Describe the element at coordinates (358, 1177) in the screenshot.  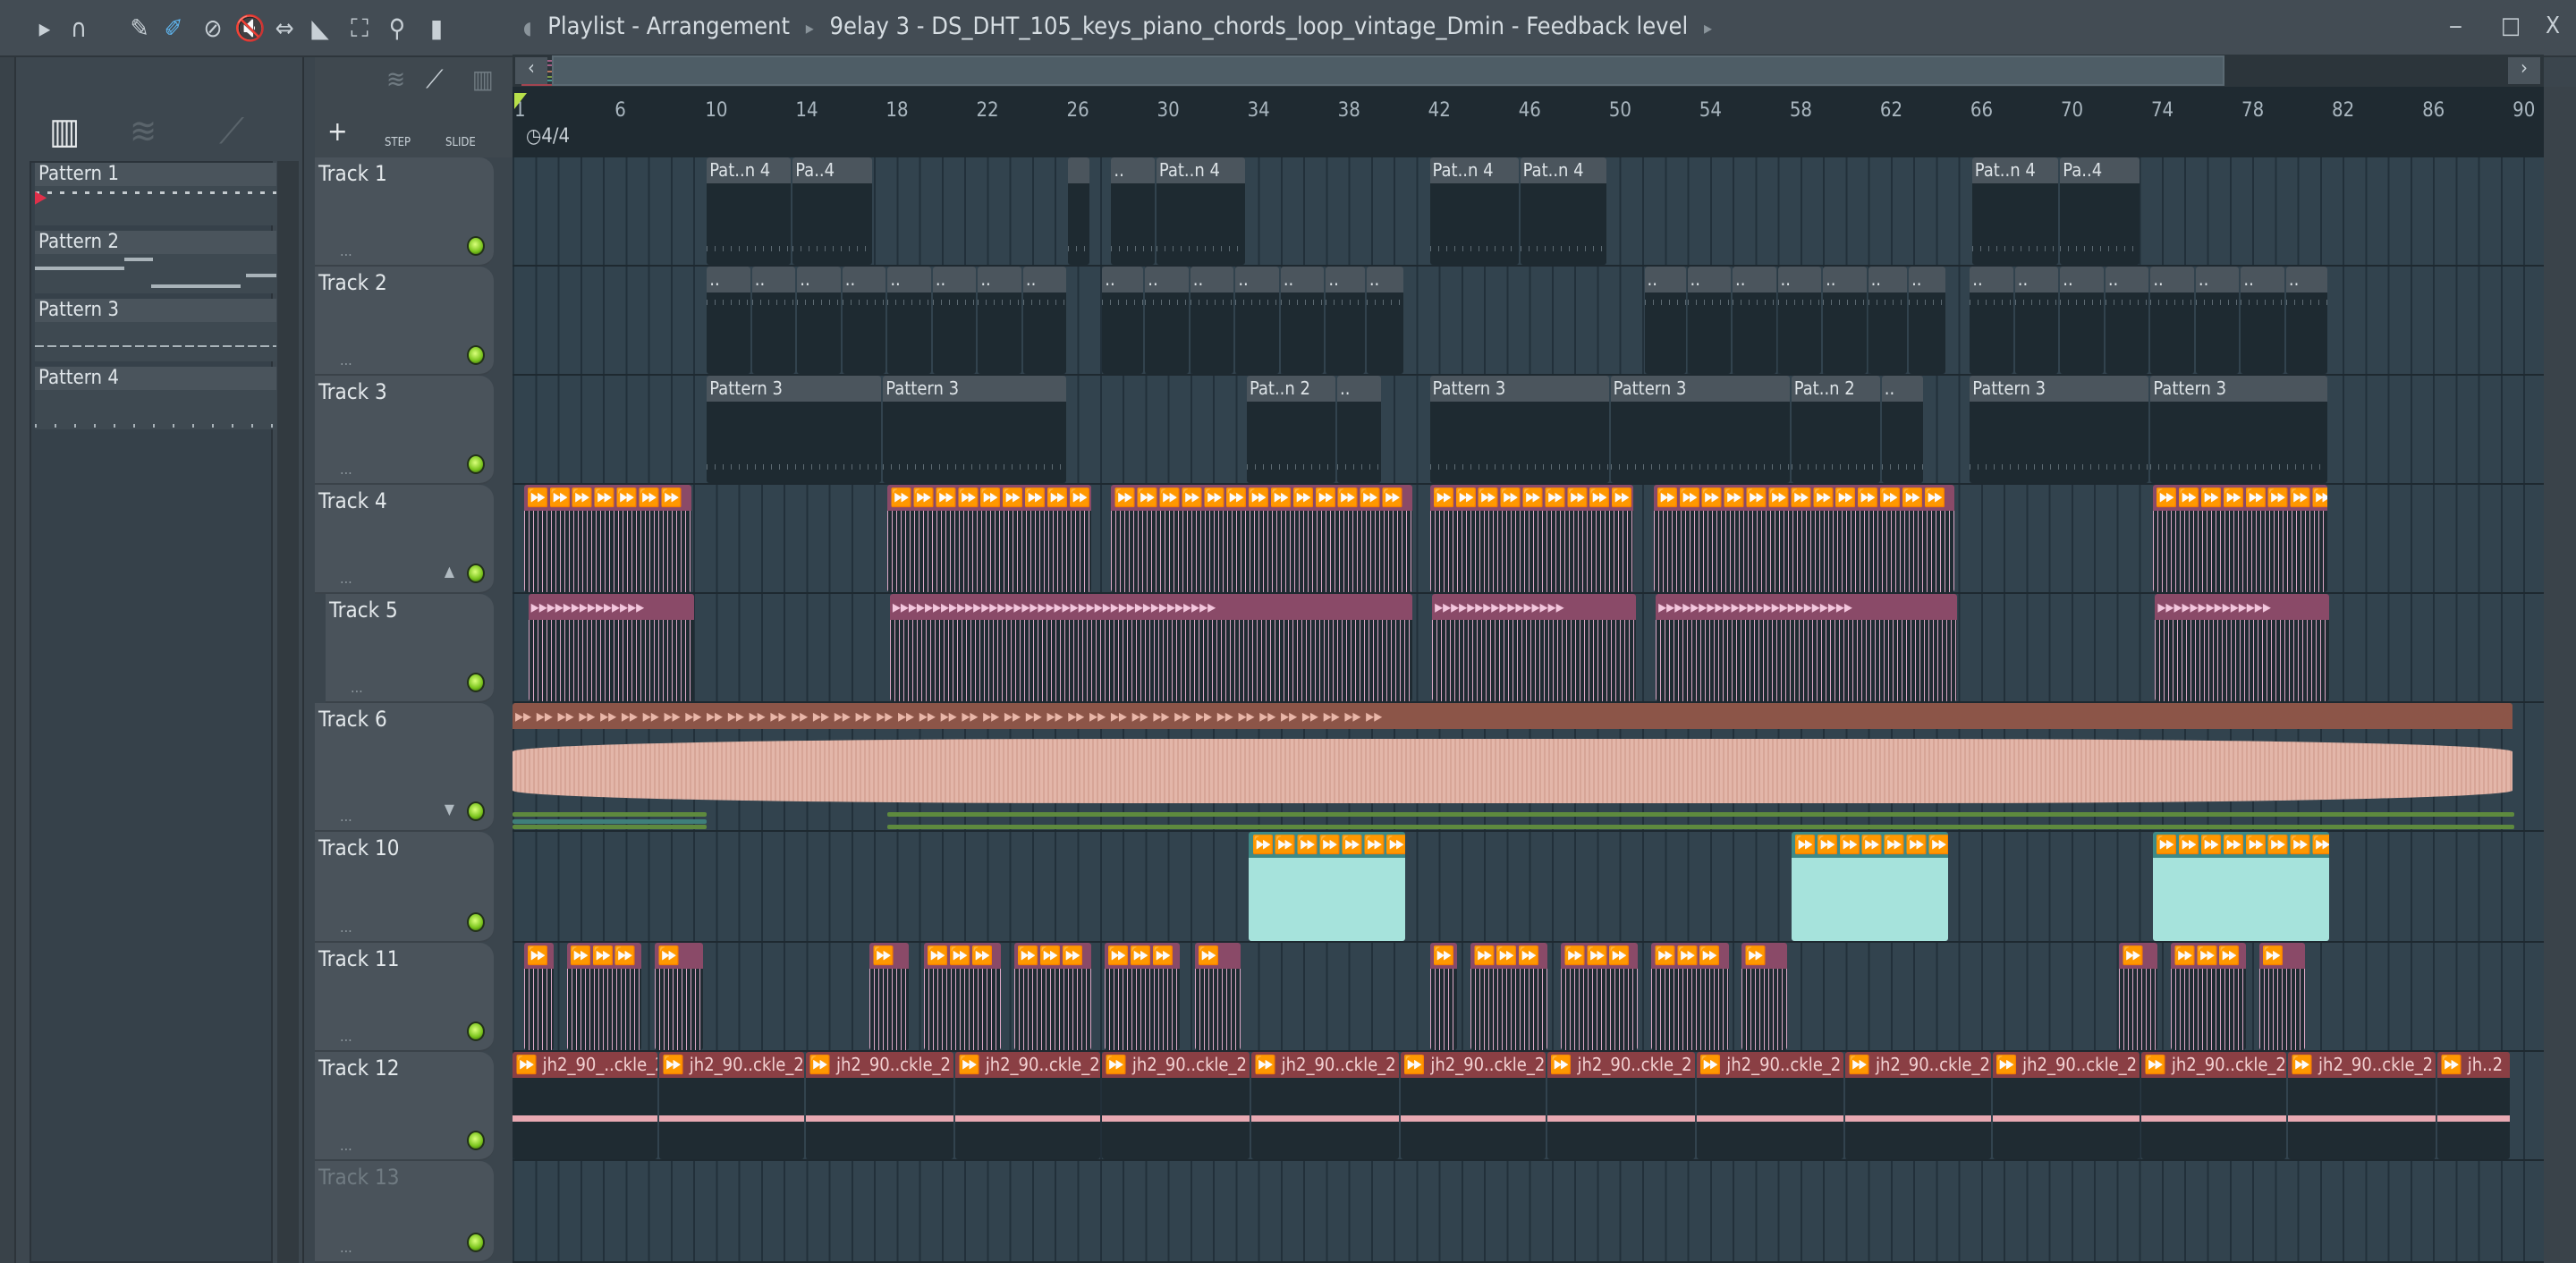
I see `track-name: Track 13` at that location.